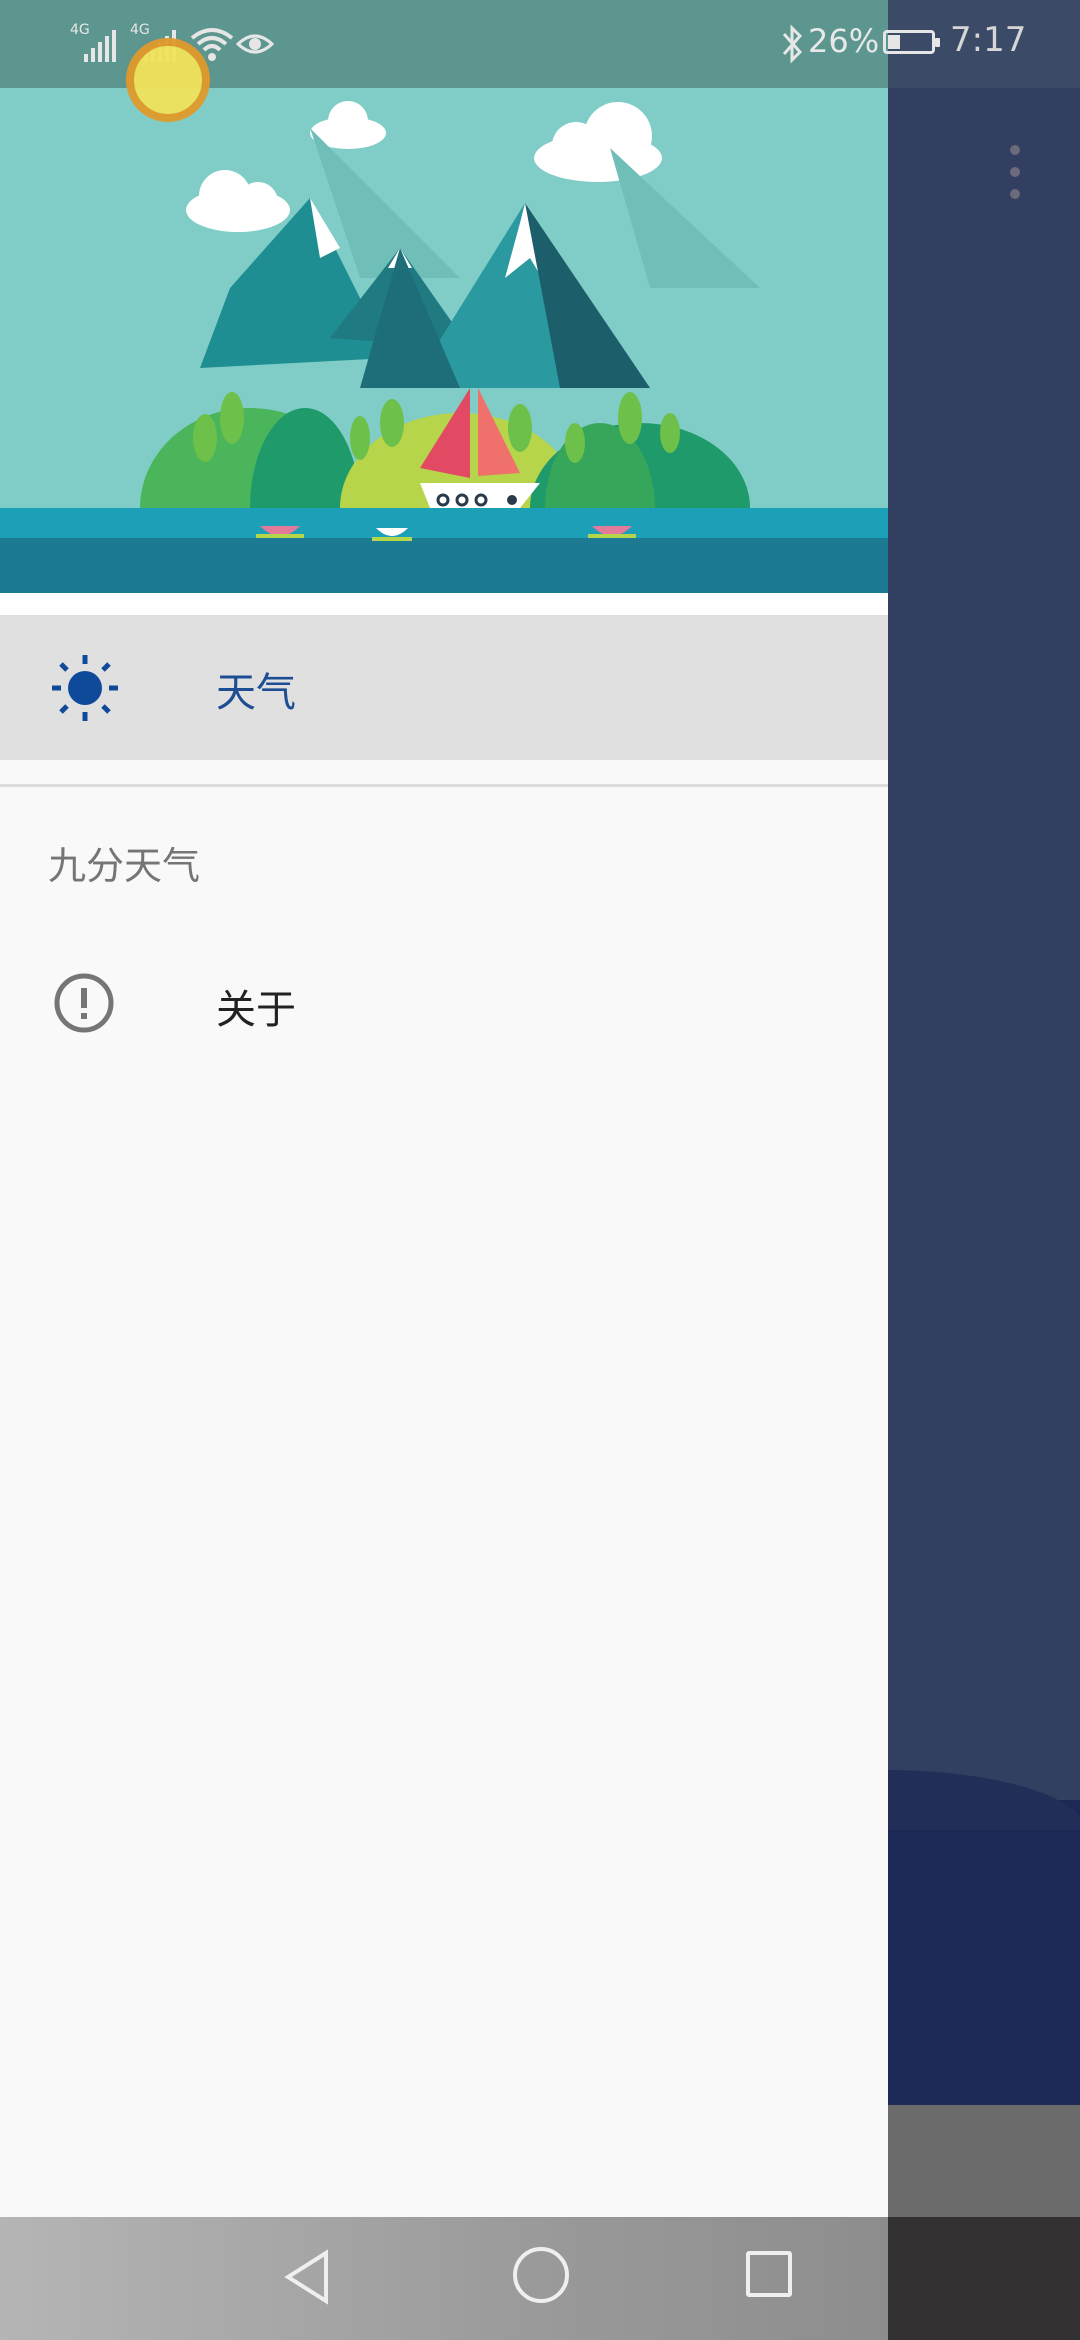  I want to click on touch-indicator, so click(168, 80).